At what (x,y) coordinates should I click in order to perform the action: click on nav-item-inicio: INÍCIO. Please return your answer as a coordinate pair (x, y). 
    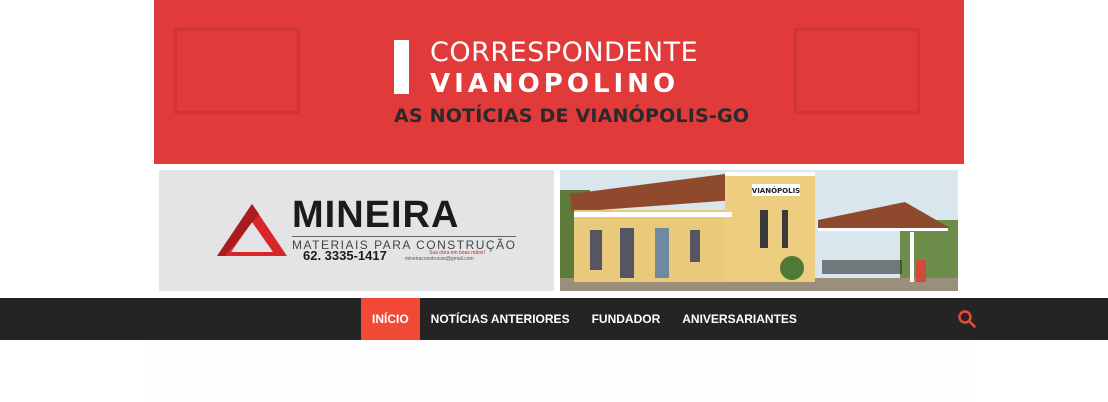
    Looking at the image, I should click on (390, 319).